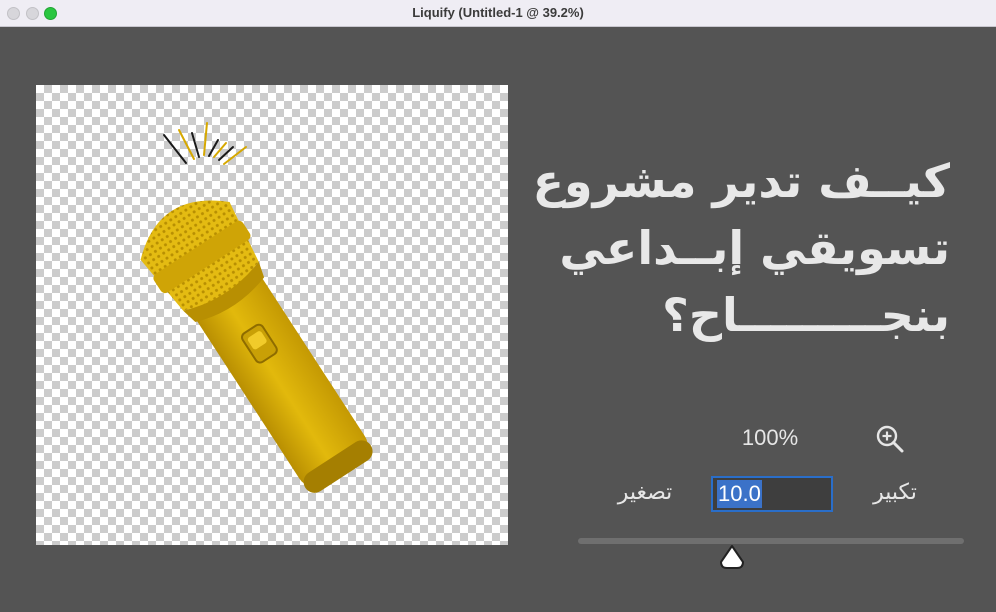  I want to click on grow-label: تكبير, so click(895, 492).